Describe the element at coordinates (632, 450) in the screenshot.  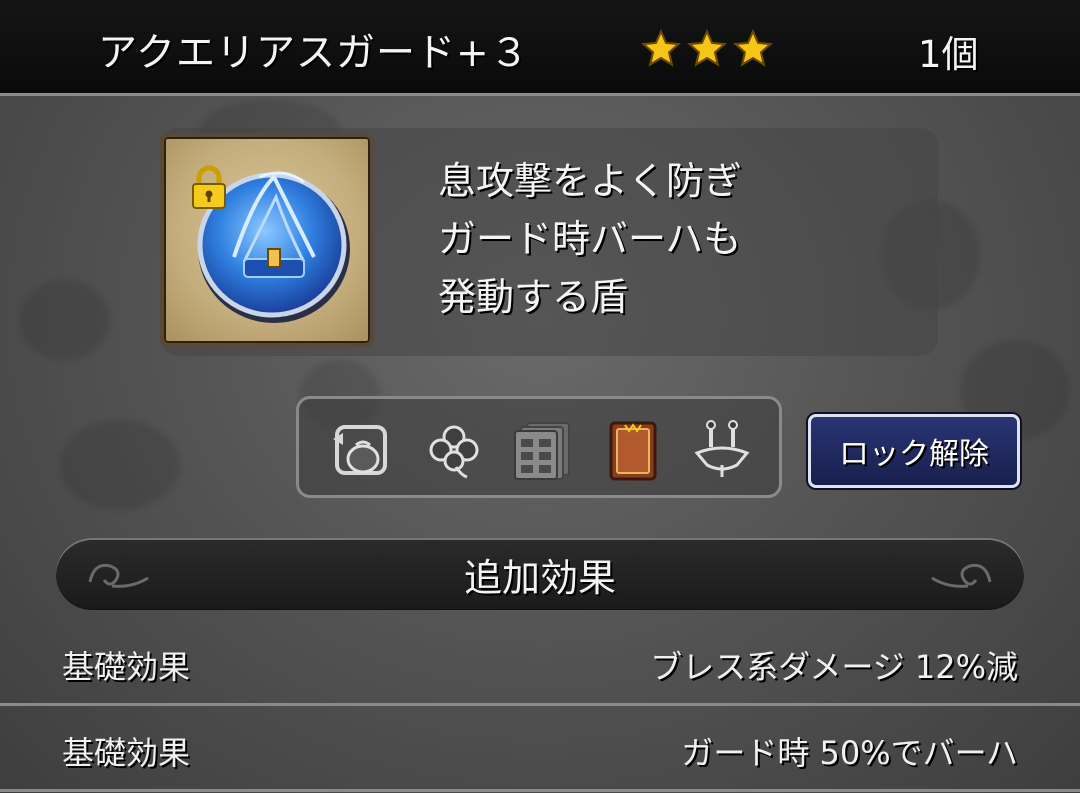
I see `book-icon` at that location.